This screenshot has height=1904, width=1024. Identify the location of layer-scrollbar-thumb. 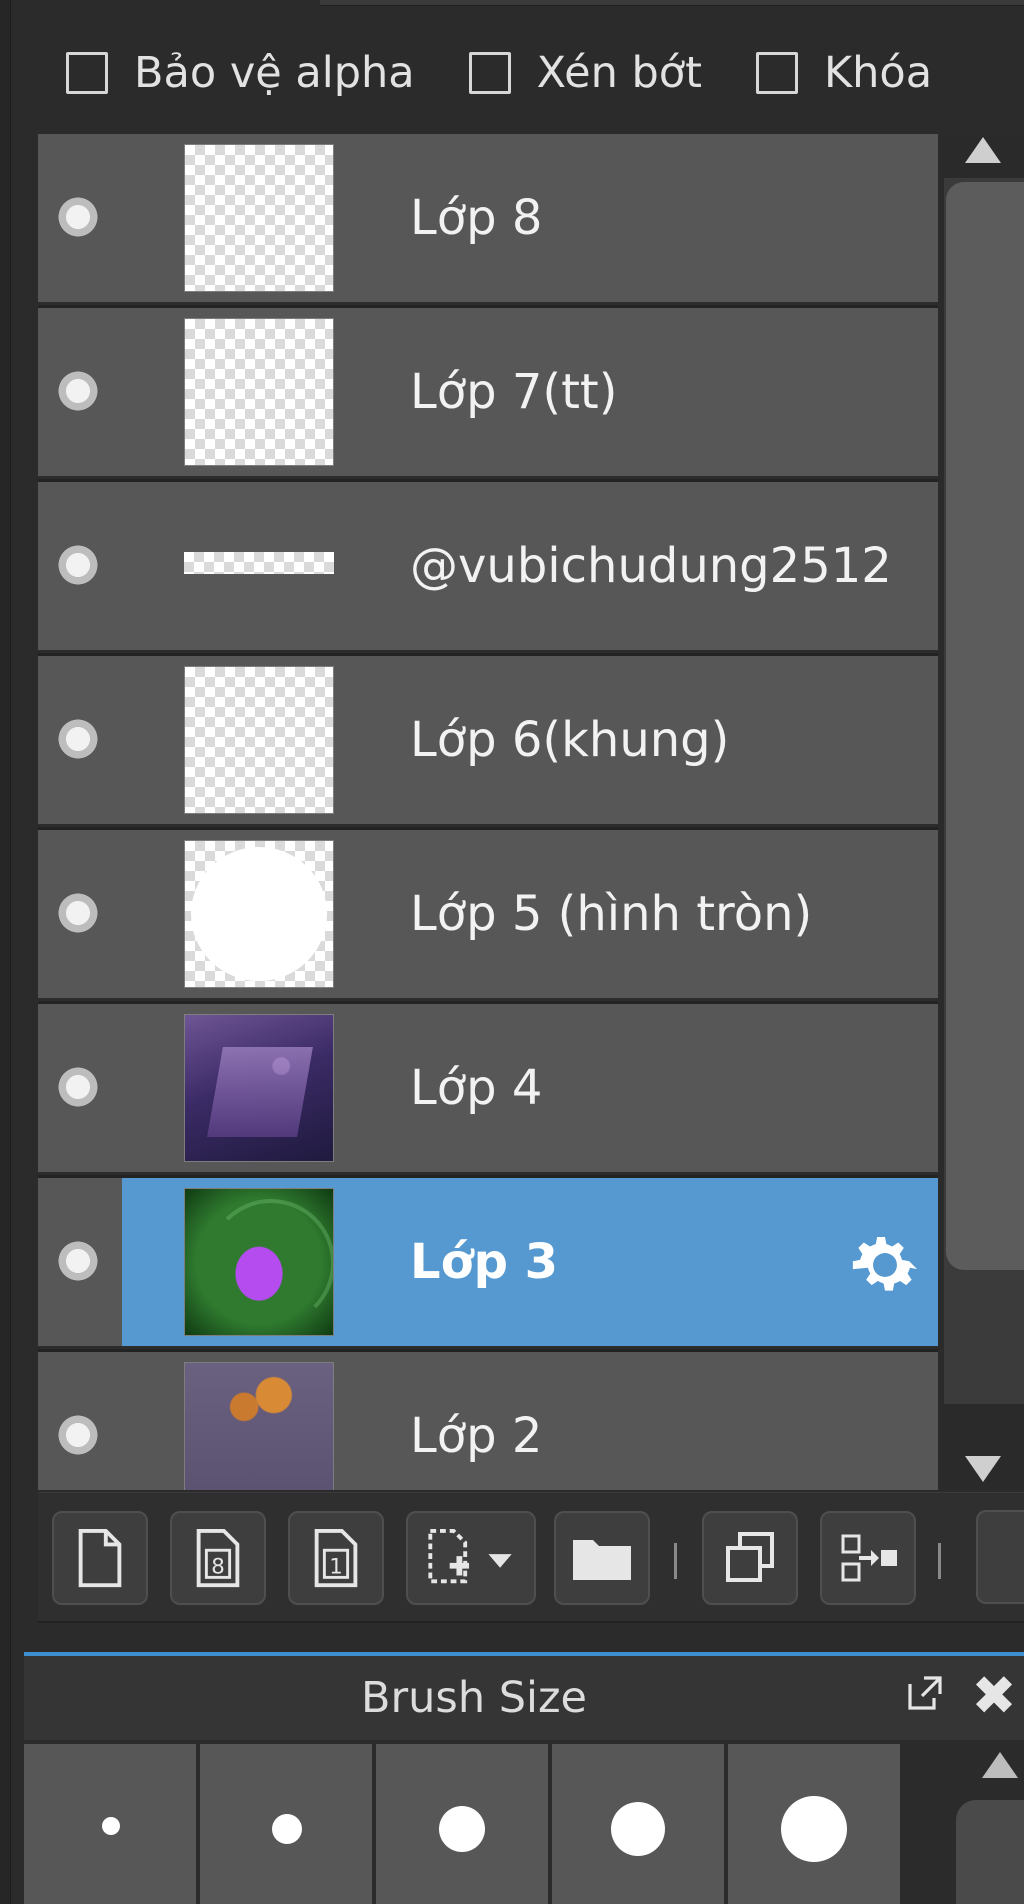
(985, 726).